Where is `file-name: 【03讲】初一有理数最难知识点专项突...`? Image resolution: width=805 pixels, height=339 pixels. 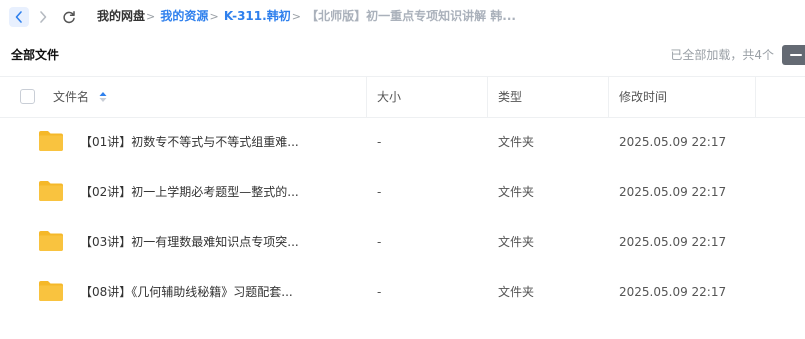 file-name: 【03讲】初一有理数最难知识点专项突... is located at coordinates (189, 242).